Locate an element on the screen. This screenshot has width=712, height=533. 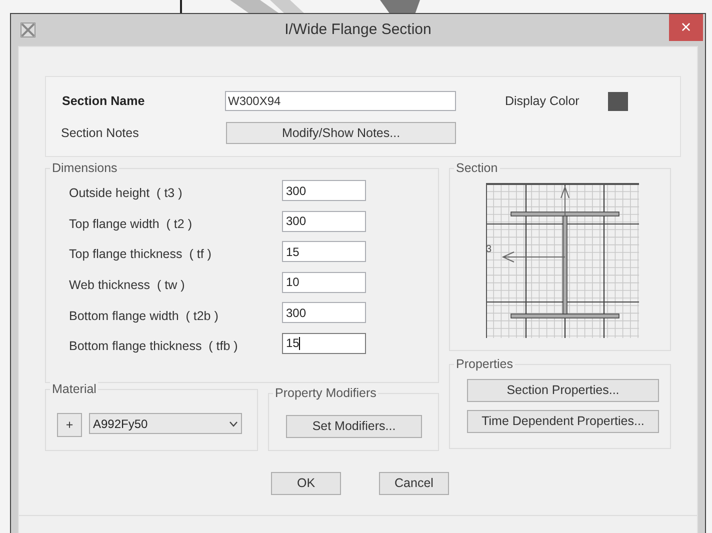
window-title: I/Wide Flange Section is located at coordinates (358, 30).